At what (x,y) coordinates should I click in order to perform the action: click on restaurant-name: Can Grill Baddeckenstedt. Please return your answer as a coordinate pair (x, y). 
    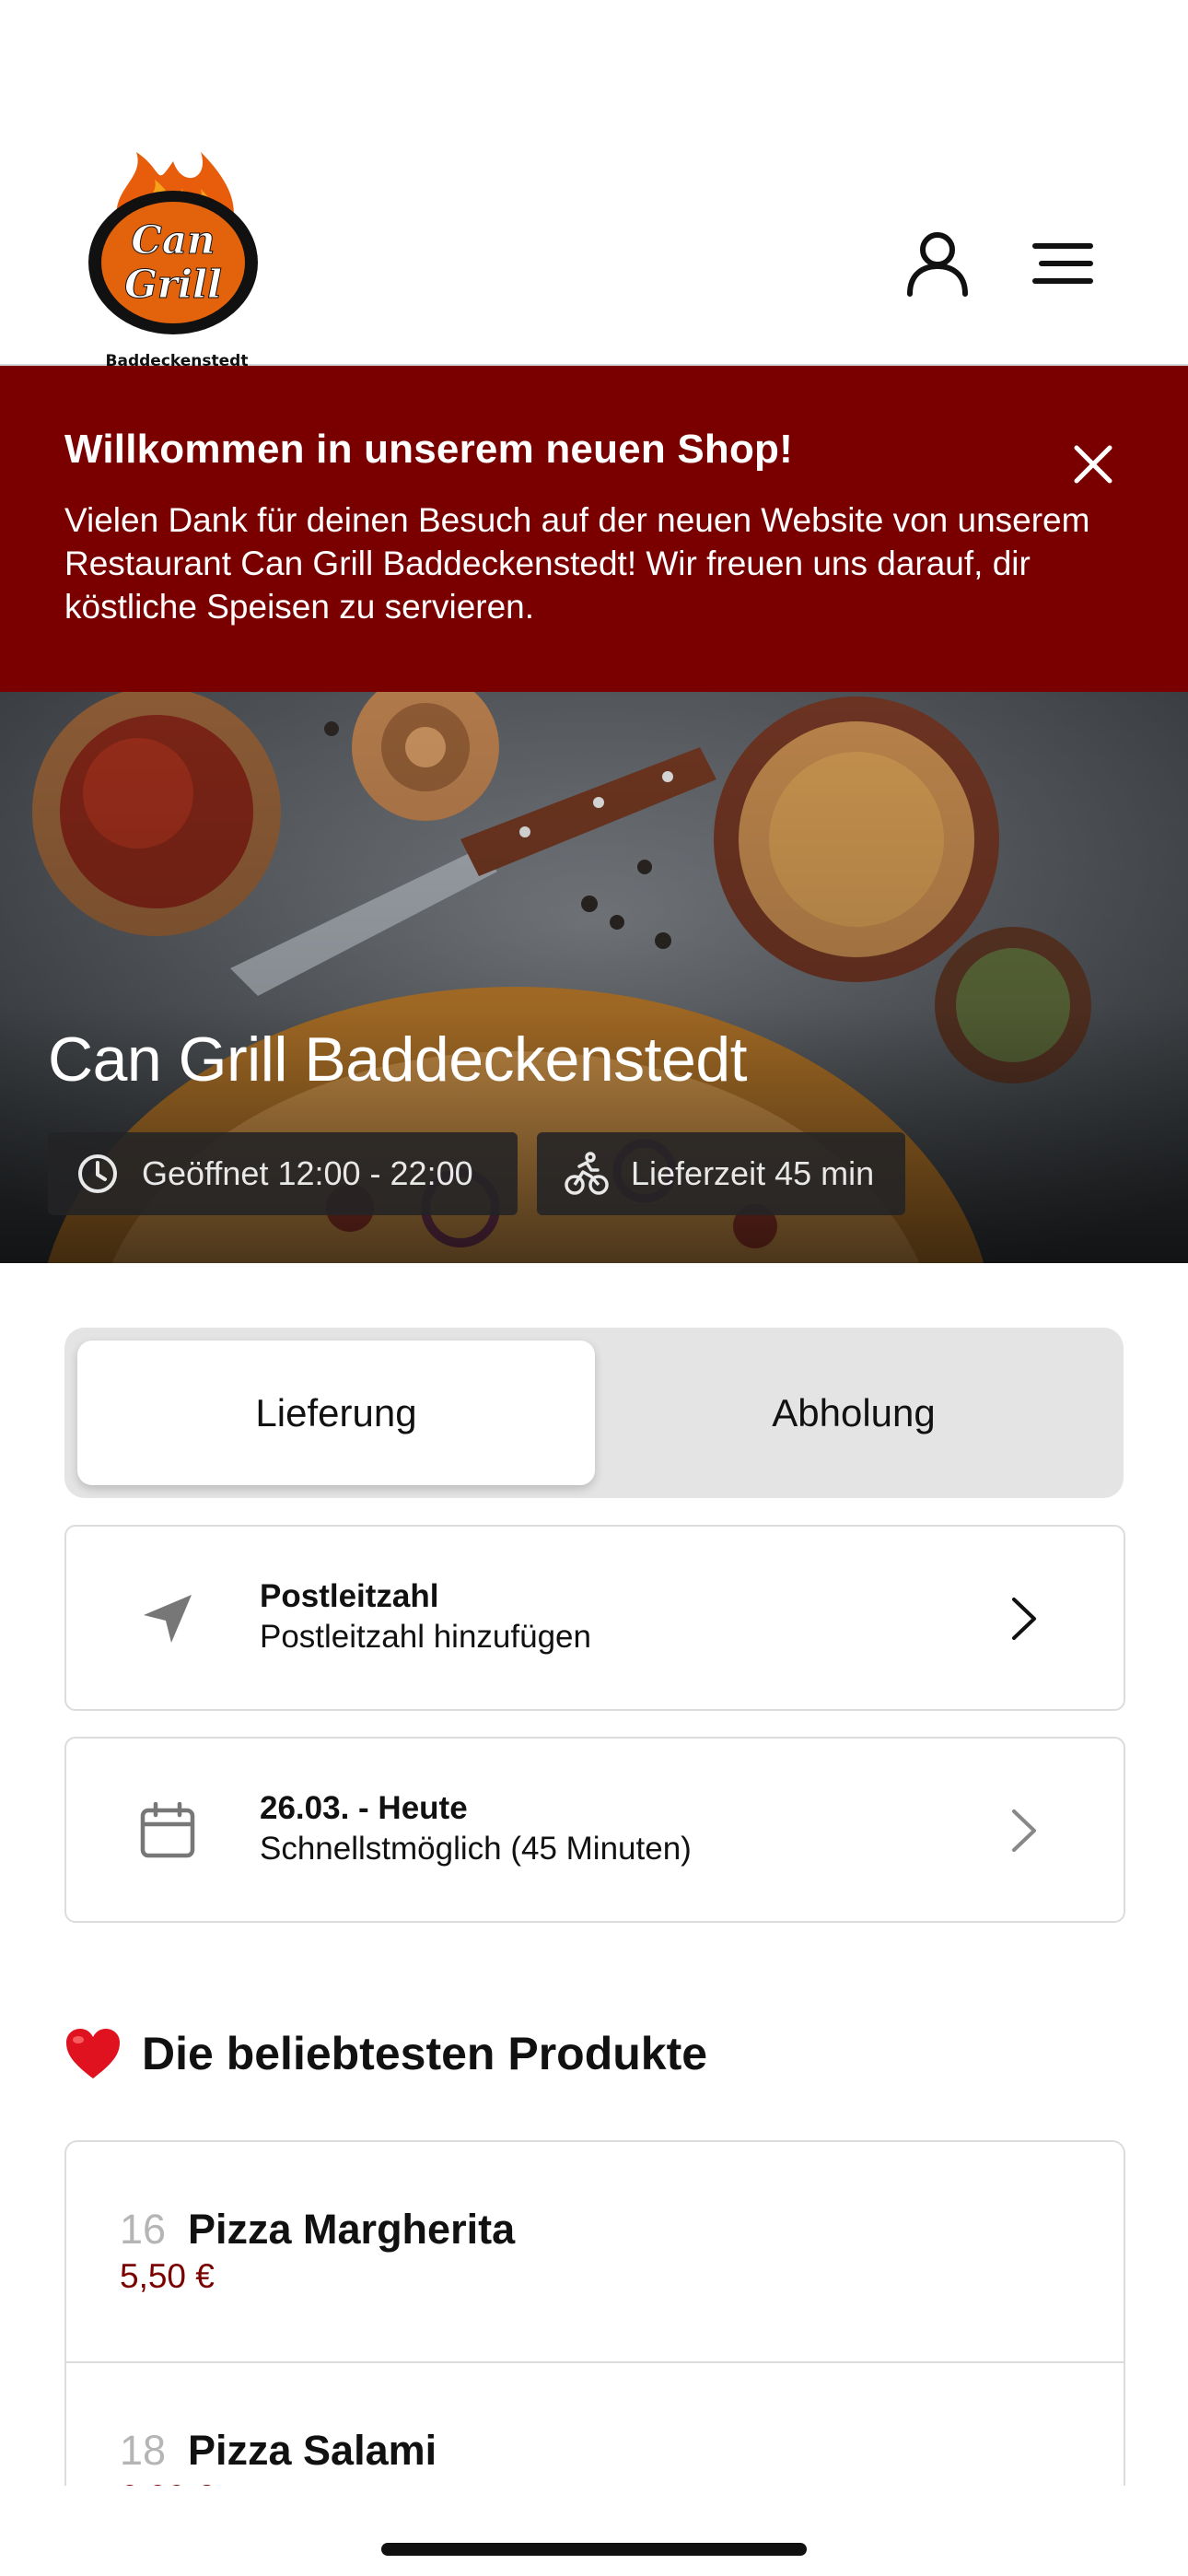
    Looking at the image, I should click on (398, 1060).